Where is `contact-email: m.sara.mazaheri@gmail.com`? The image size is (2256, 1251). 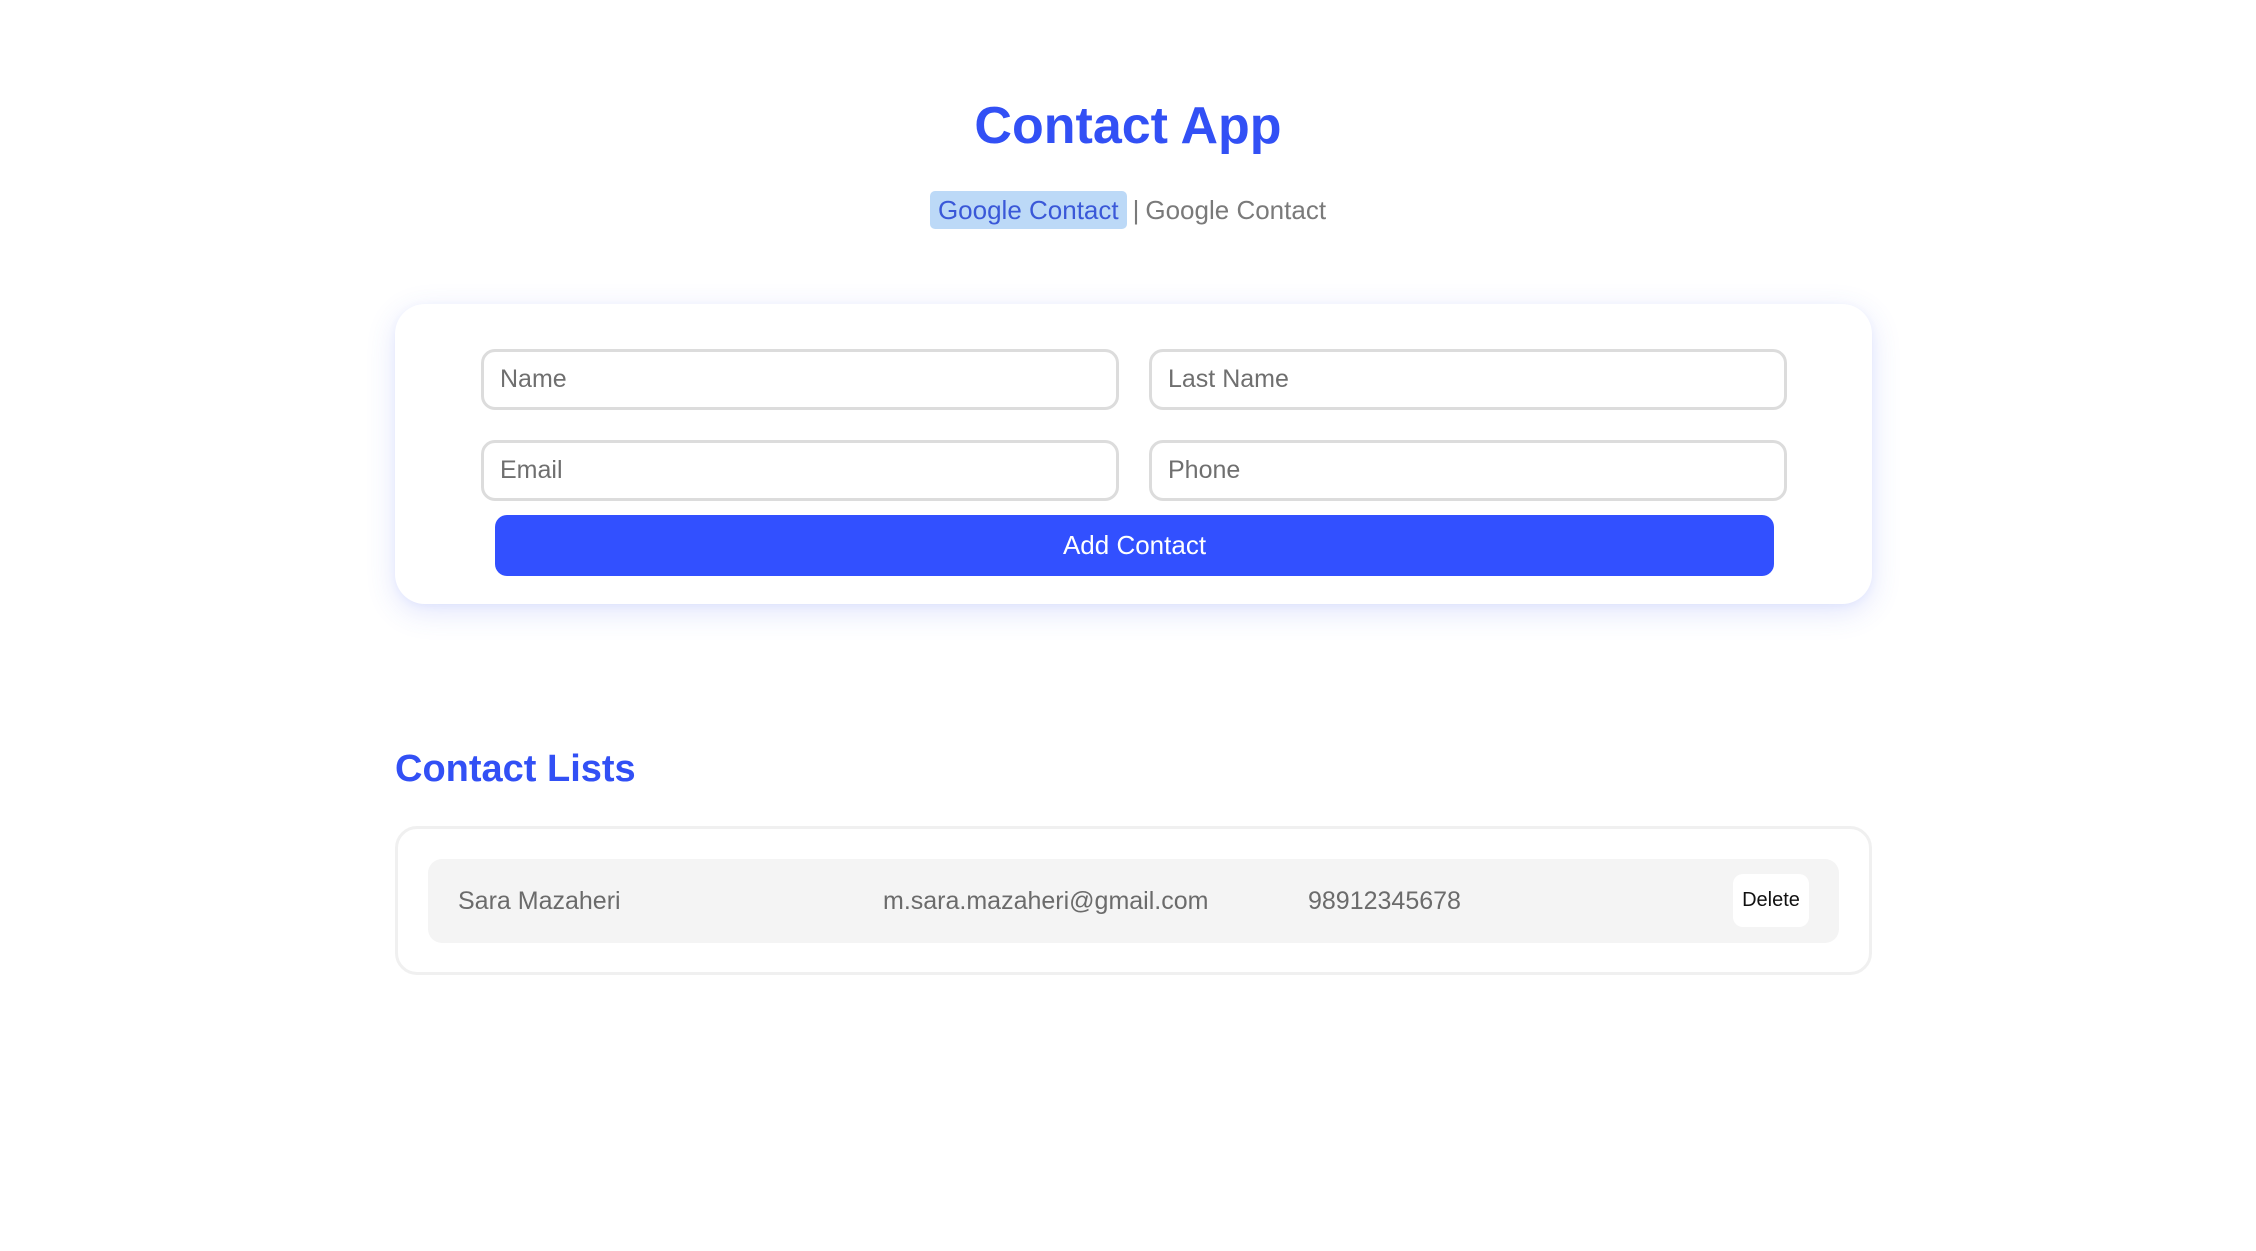 contact-email: m.sara.mazaheri@gmail.com is located at coordinates (1046, 901).